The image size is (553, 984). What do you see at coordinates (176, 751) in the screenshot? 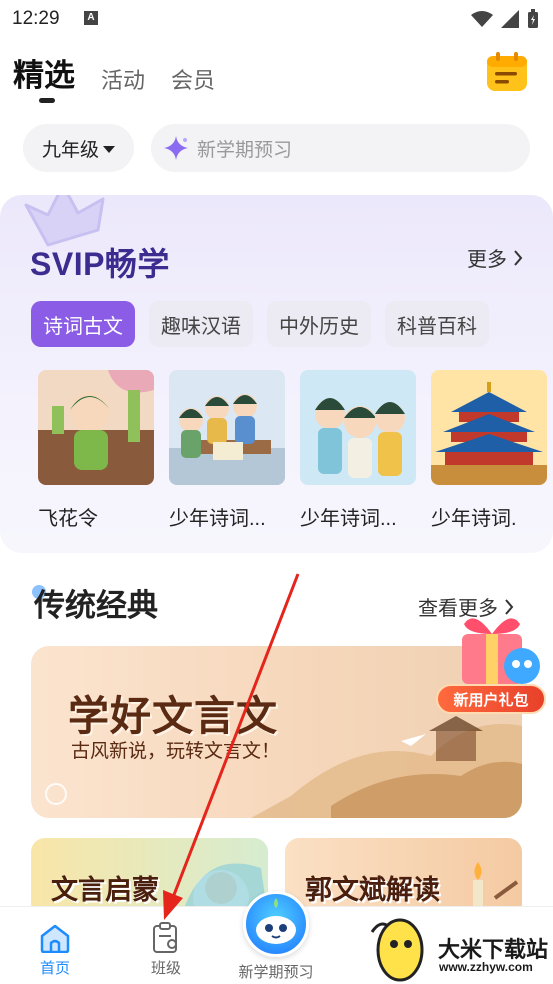
I see `banner-subtitle: 古风新说，玩转文言文！` at bounding box center [176, 751].